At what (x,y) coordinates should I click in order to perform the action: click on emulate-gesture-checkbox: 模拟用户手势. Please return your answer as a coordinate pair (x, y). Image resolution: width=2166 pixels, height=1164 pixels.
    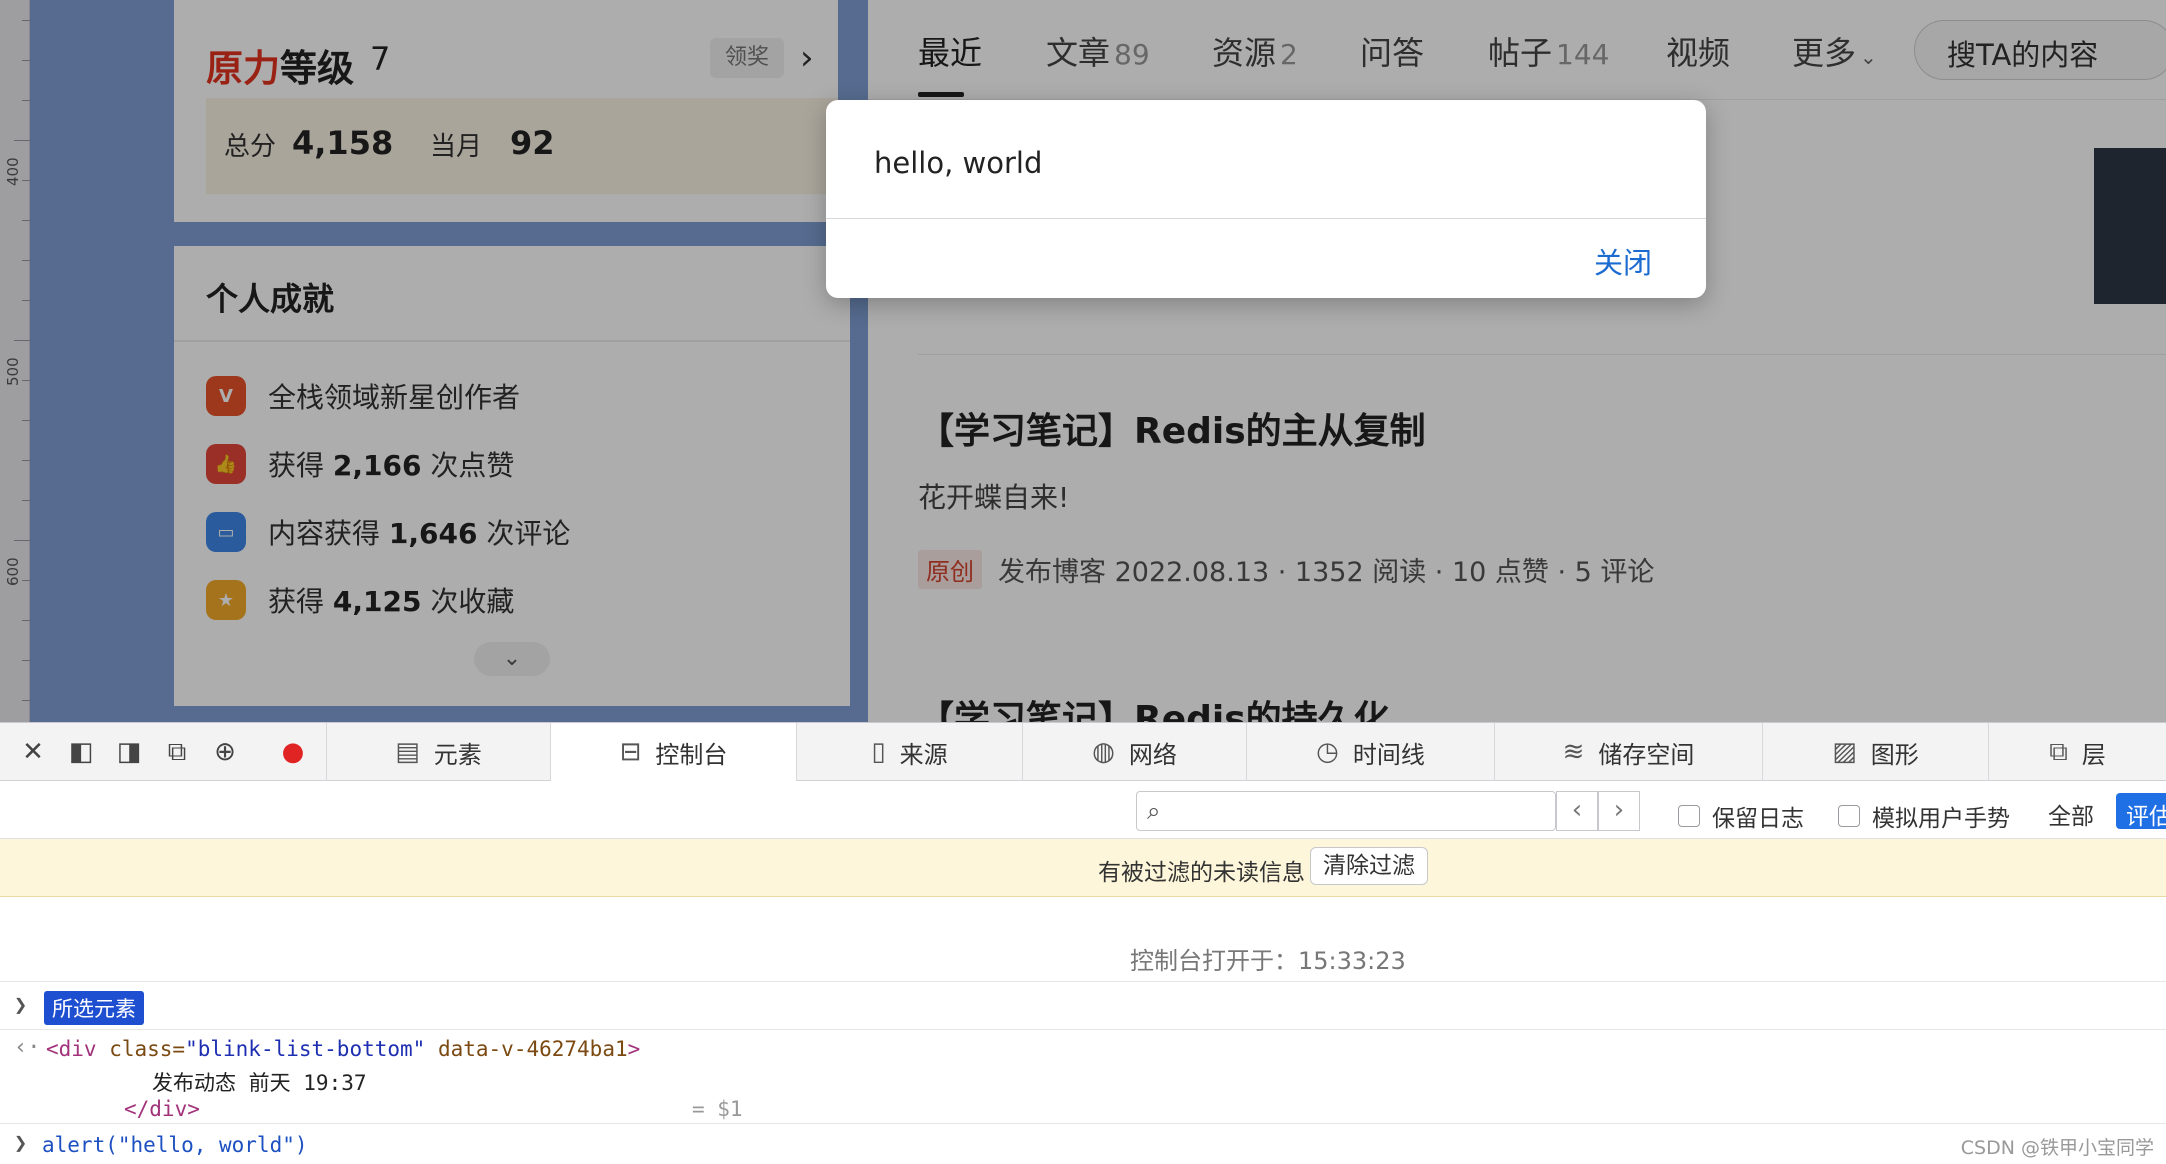
    Looking at the image, I should click on (1924, 816).